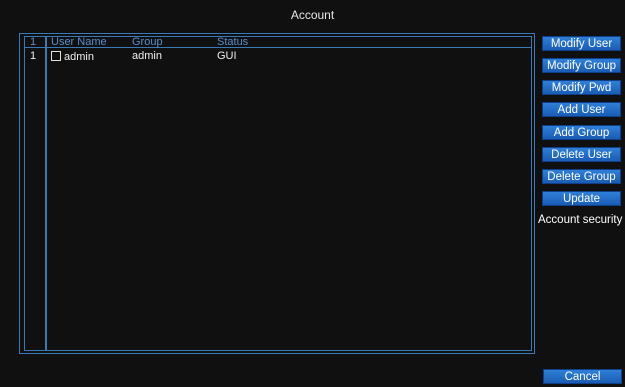 The height and width of the screenshot is (387, 625). Describe the element at coordinates (147, 56) in the screenshot. I see `row-group: admin` at that location.